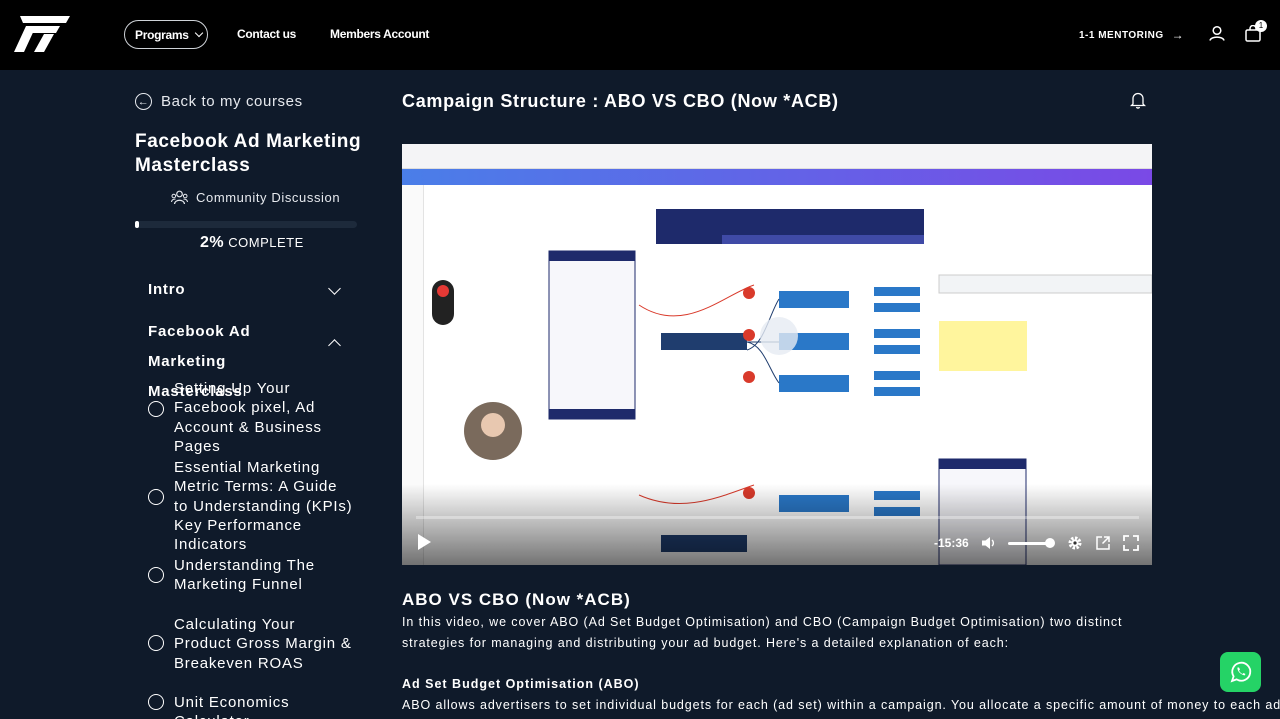  What do you see at coordinates (212, 242) in the screenshot?
I see `progress-percent: 2%` at bounding box center [212, 242].